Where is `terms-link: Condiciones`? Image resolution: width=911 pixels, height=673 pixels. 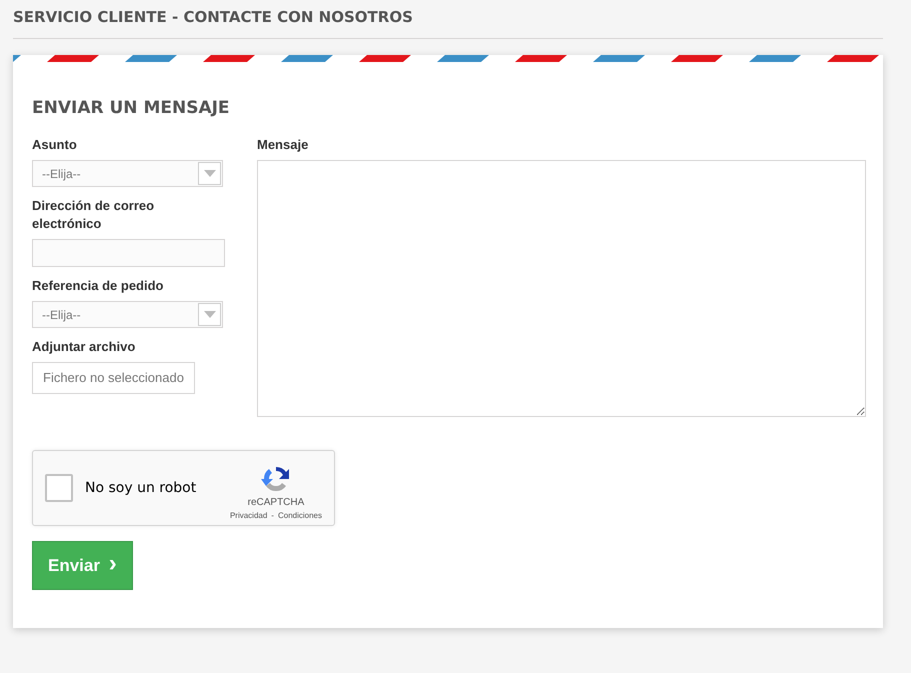 terms-link: Condiciones is located at coordinates (300, 516).